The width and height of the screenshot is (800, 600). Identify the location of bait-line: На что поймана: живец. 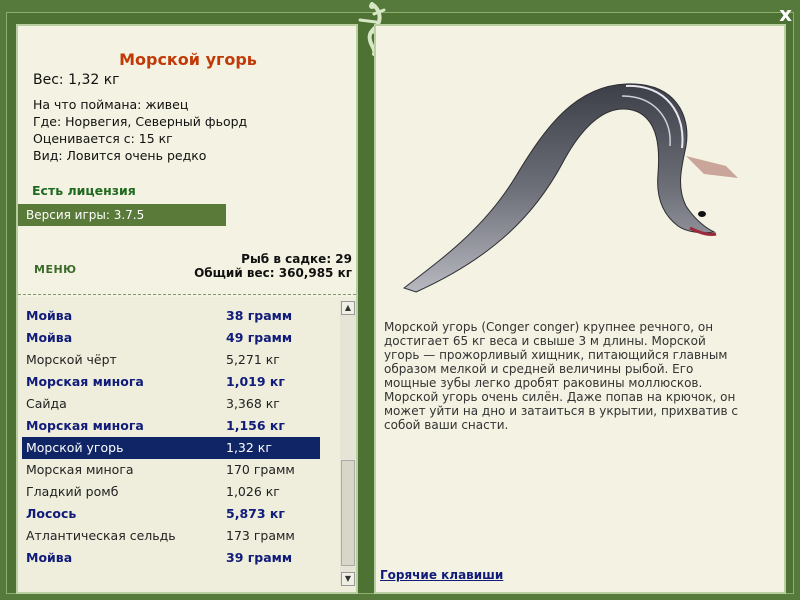
(111, 104).